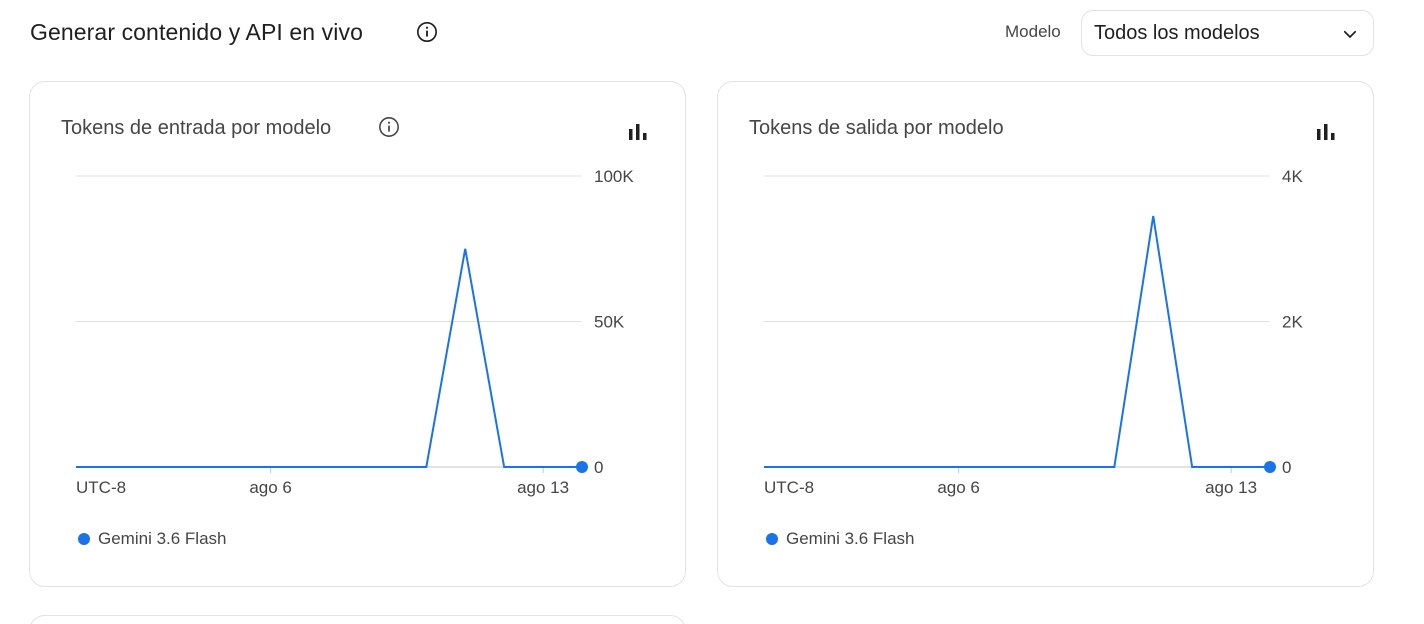 This screenshot has width=1424, height=624. I want to click on y-tick-label: 50K, so click(609, 322).